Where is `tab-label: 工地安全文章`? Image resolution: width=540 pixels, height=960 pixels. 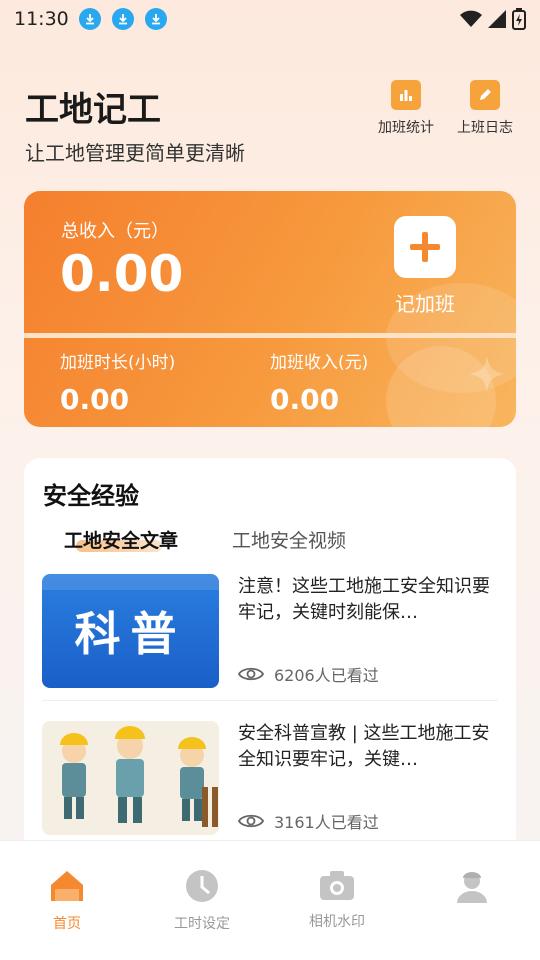
tab-label: 工地安全文章 is located at coordinates (121, 541).